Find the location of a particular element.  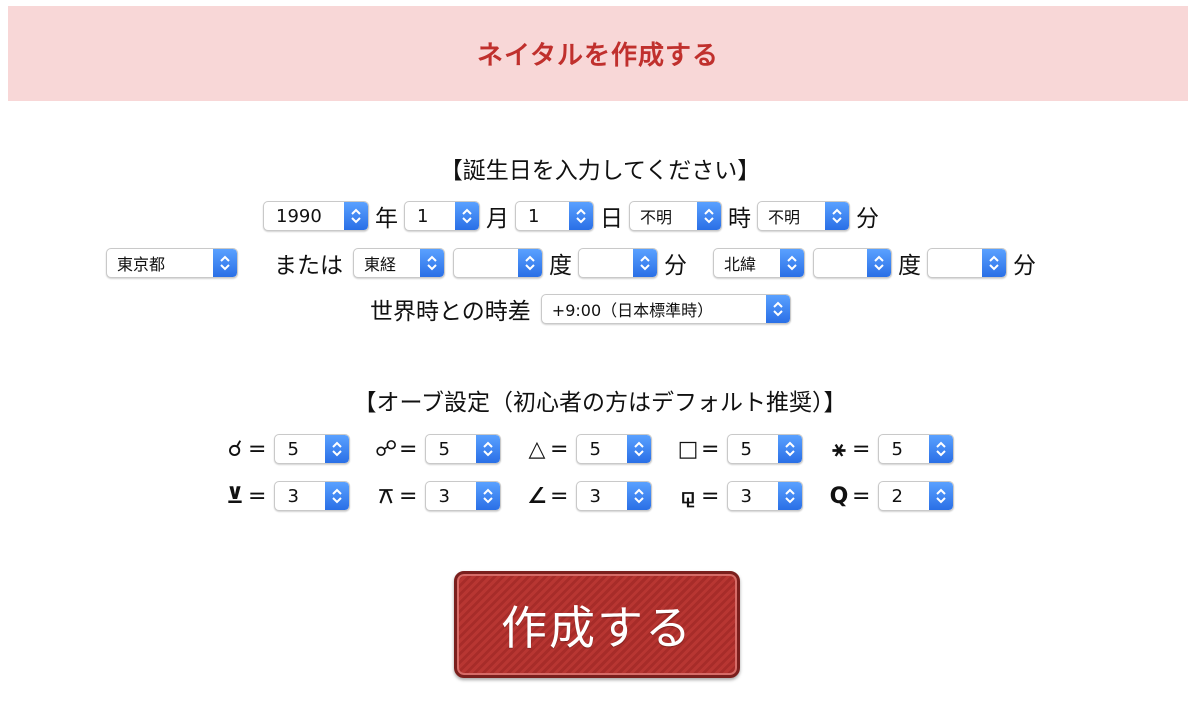

orb-value: 2 is located at coordinates (897, 496).